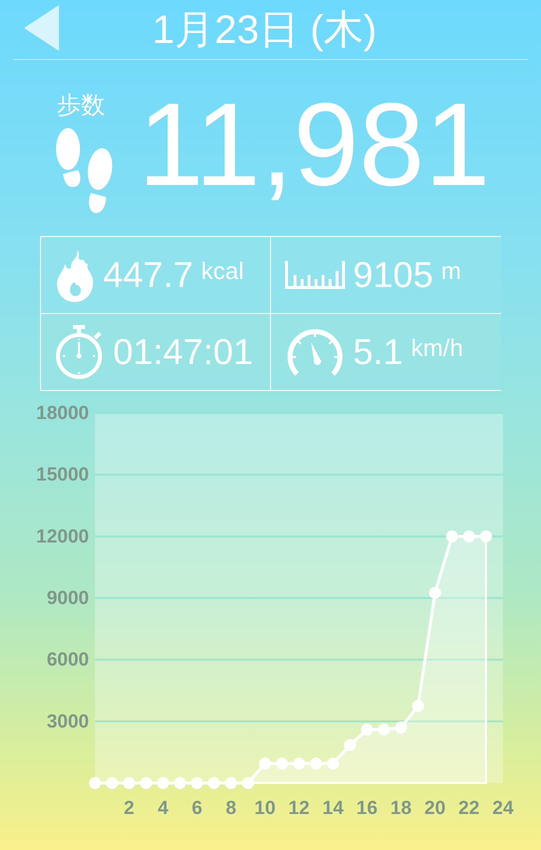 This screenshot has width=541, height=850. Describe the element at coordinates (503, 808) in the screenshot. I see `x-tick-label: 24` at that location.